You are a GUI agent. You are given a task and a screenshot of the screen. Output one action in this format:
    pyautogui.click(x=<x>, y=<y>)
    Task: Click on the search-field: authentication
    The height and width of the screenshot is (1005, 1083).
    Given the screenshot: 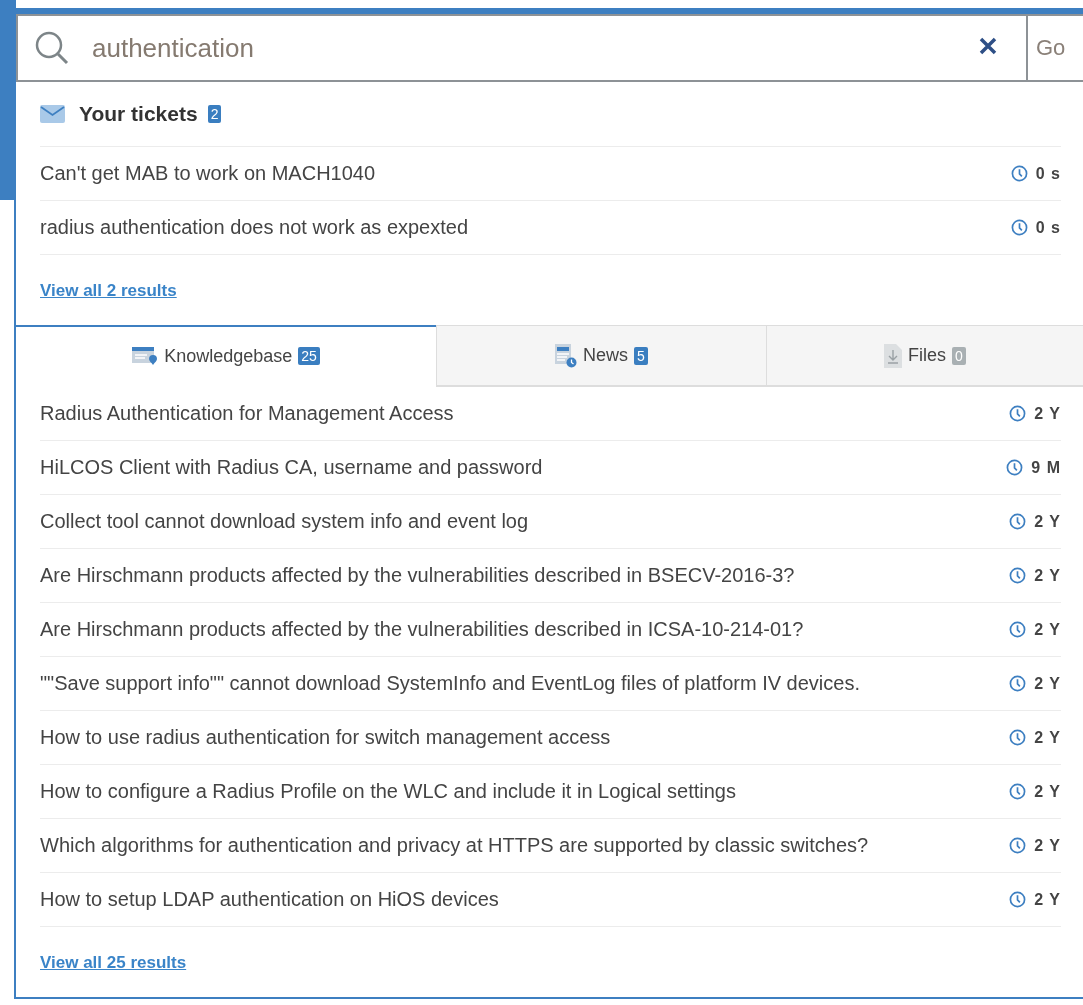 What is the action you would take?
    pyautogui.click(x=521, y=48)
    